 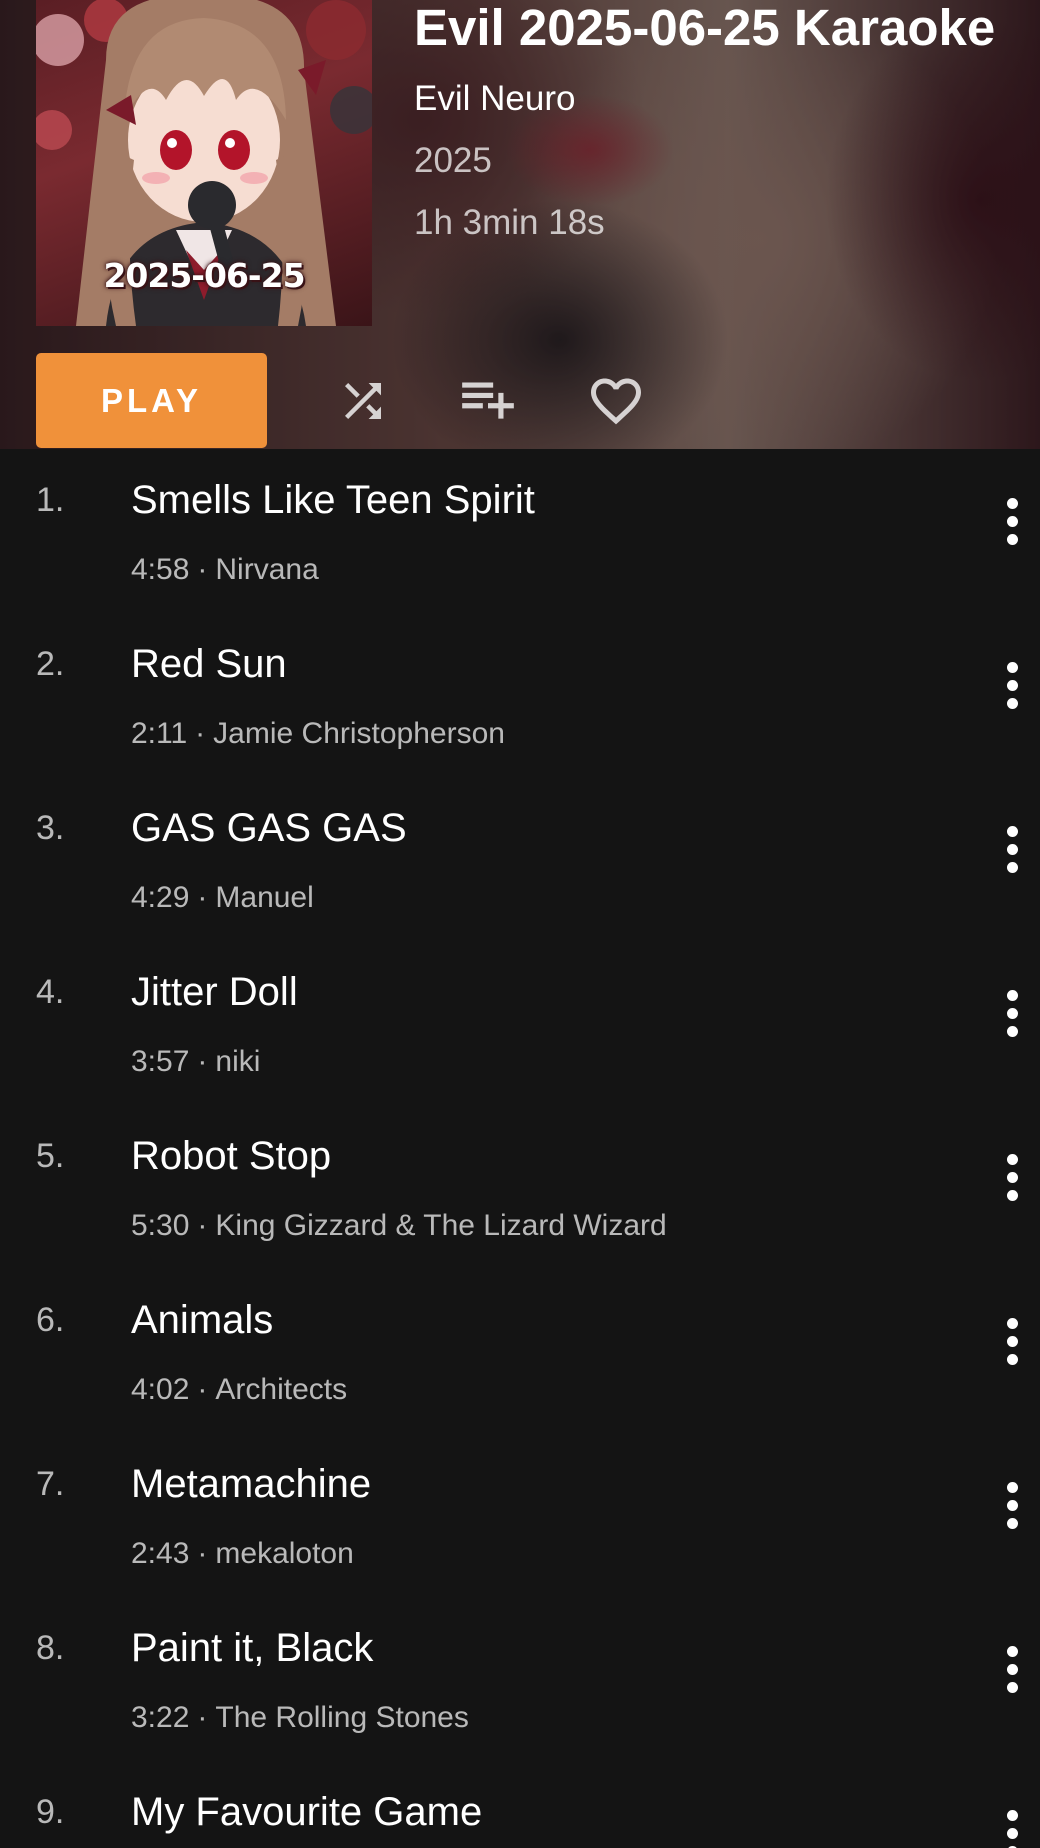 What do you see at coordinates (204, 163) in the screenshot?
I see `album-cover-art: 2025-06-25` at bounding box center [204, 163].